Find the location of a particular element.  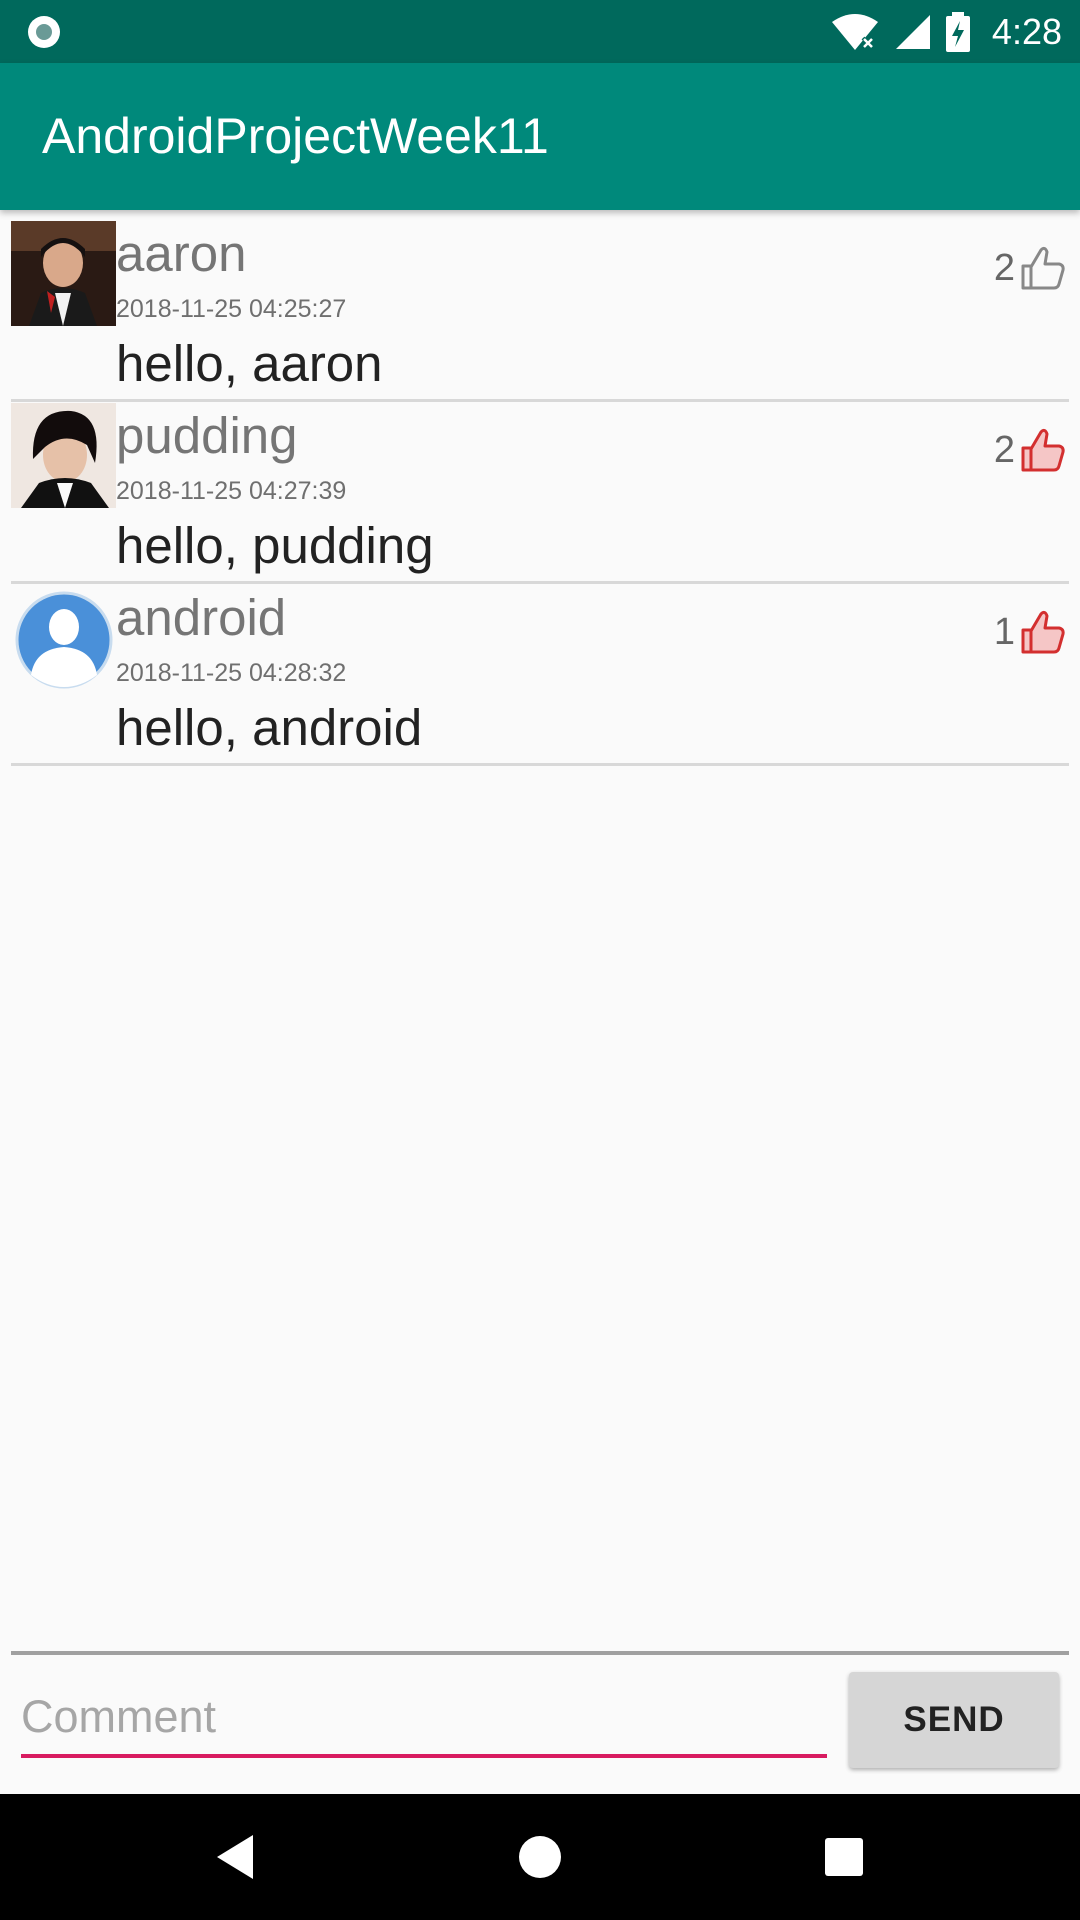

cell-signal-icon is located at coordinates (912, 31).